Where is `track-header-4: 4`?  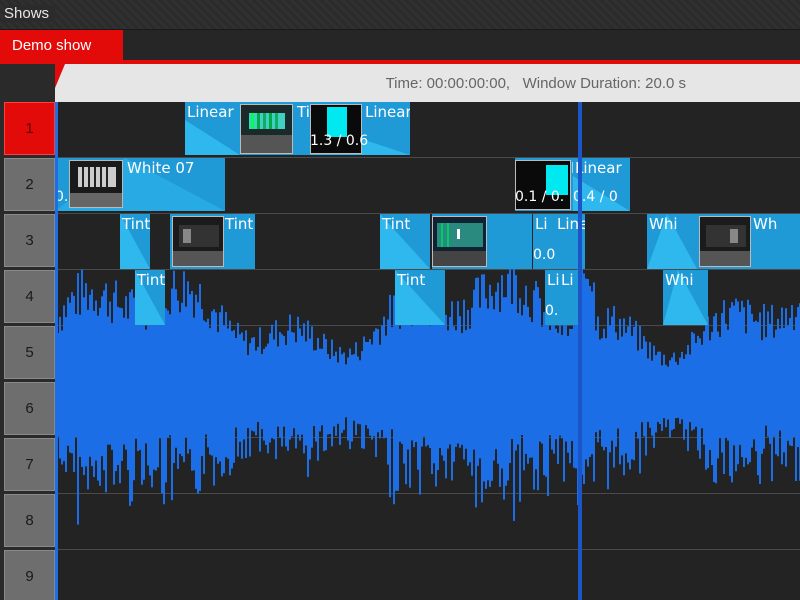
track-header-4: 4 is located at coordinates (29, 296).